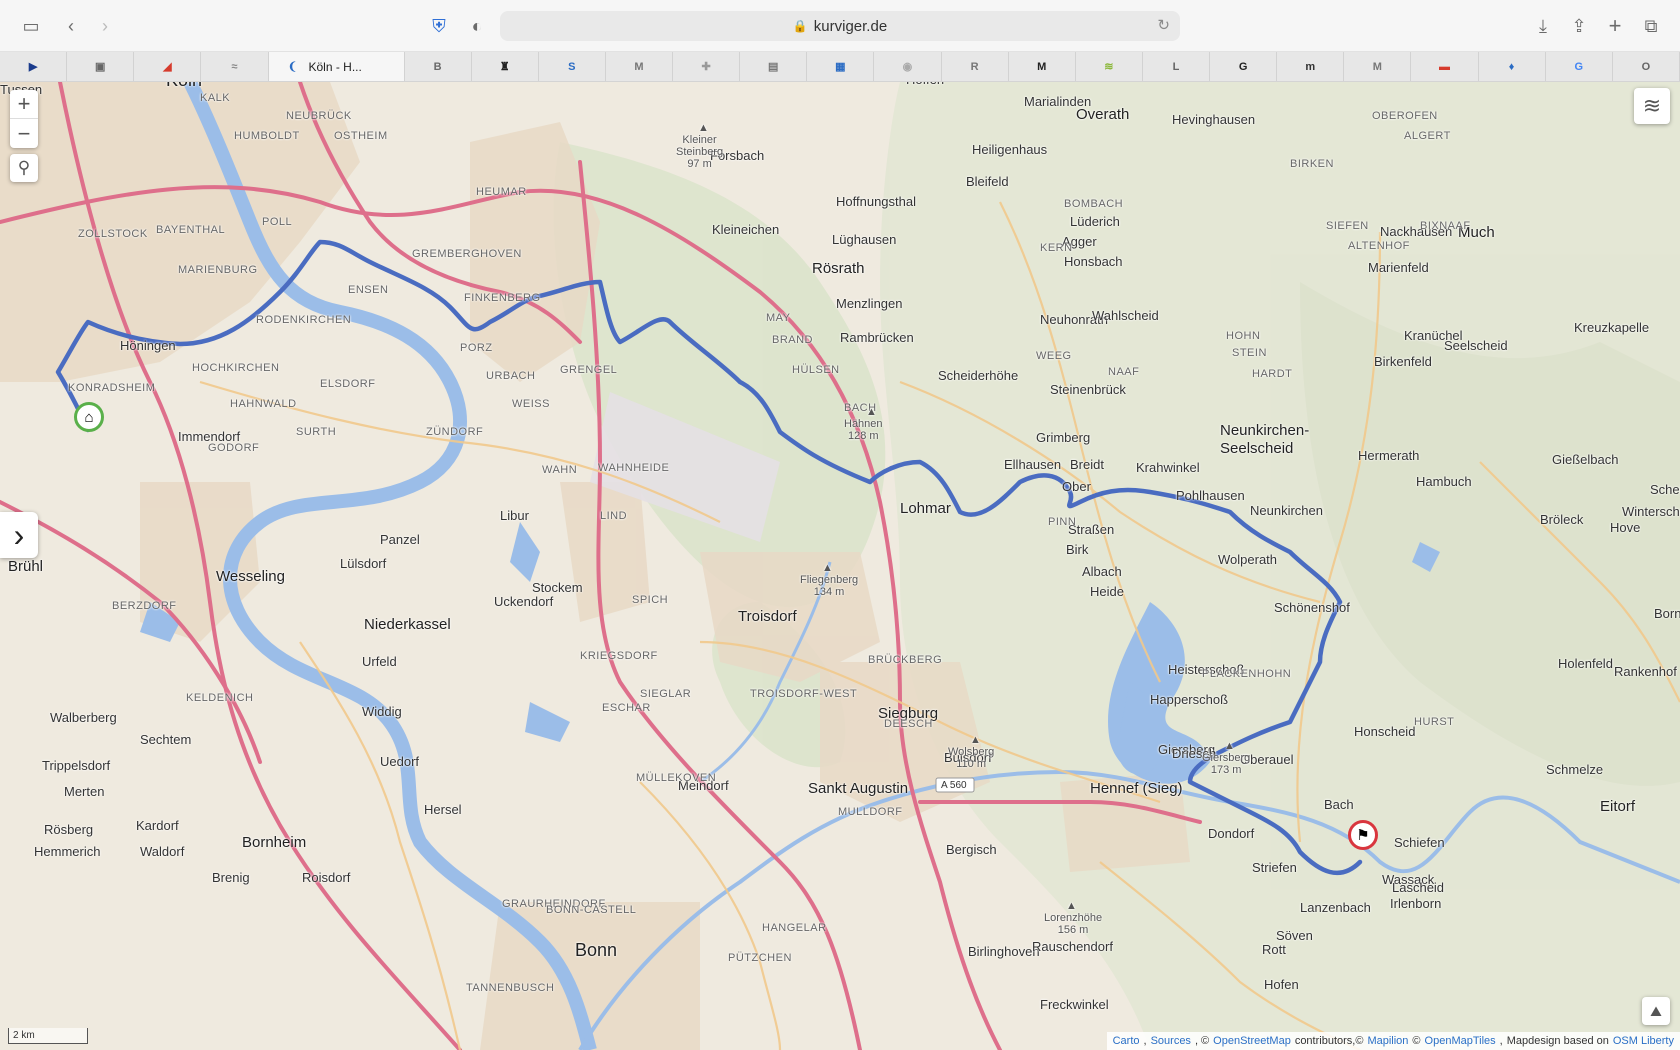 Image resolution: width=1680 pixels, height=1050 pixels. What do you see at coordinates (168, 66) in the screenshot?
I see `tab-3: ◢` at bounding box center [168, 66].